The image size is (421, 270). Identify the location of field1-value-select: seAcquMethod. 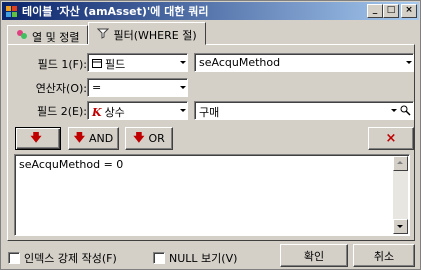
(304, 62).